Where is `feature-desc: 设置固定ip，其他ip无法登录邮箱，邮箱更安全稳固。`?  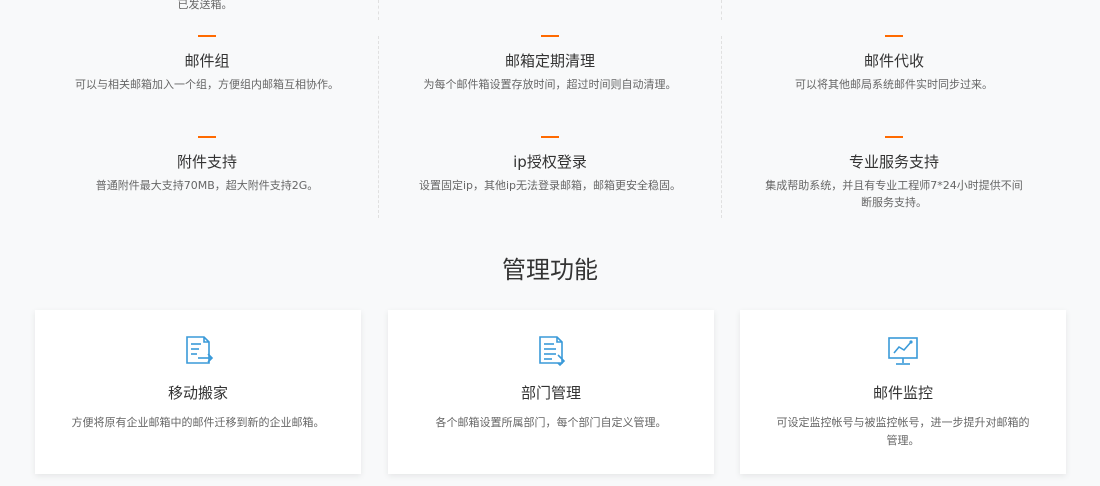 feature-desc: 设置固定ip，其他ip无法登录邮箱，邮箱更安全稳固。 is located at coordinates (550, 185).